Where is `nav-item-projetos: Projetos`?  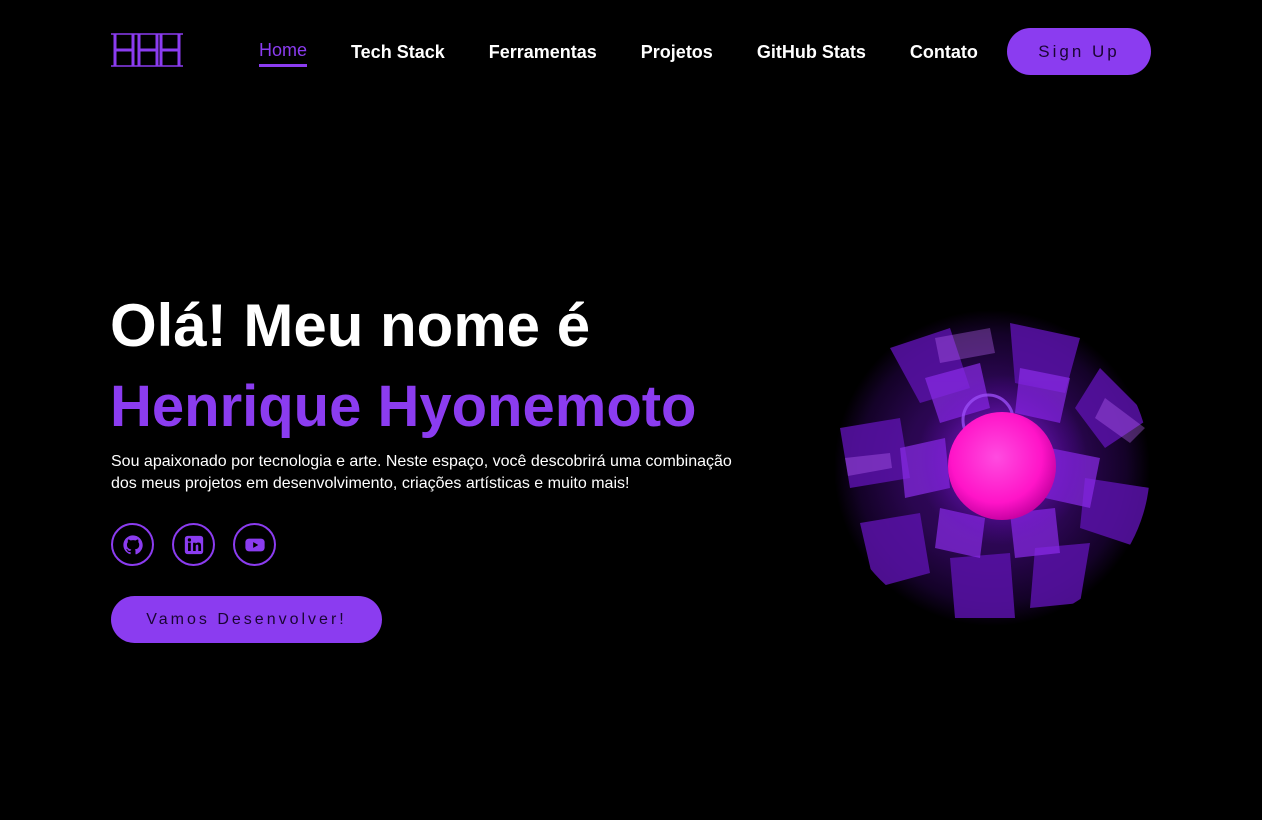
nav-item-projetos: Projetos is located at coordinates (677, 54).